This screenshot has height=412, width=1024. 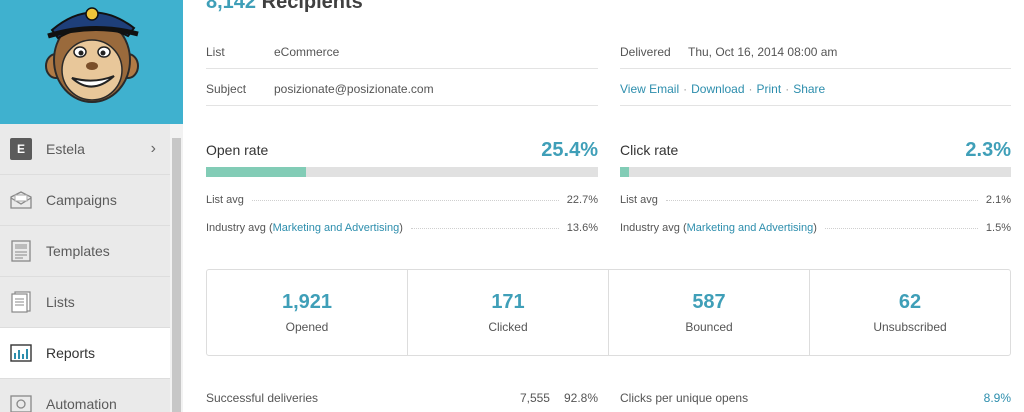 I want to click on sidebar-scrollbar, so click(x=176, y=268).